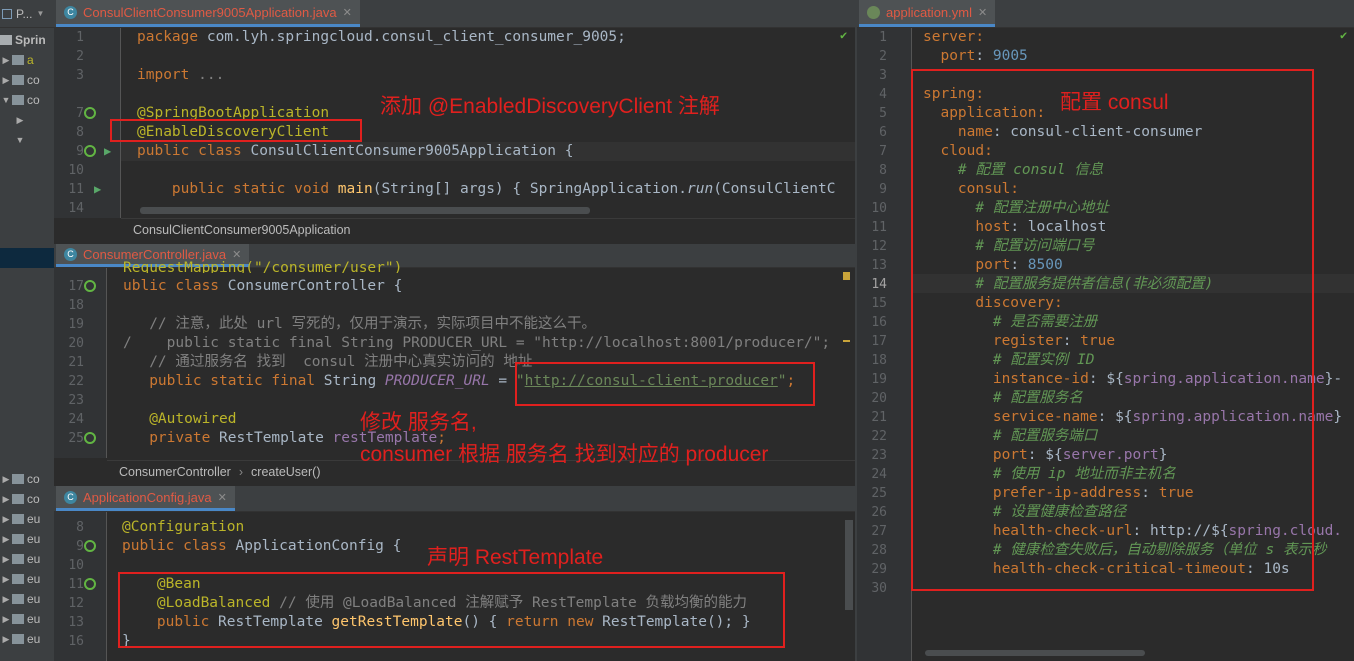 This screenshot has height=661, width=1354. What do you see at coordinates (451, 610) in the screenshot?
I see `annotation-box-rest-template` at bounding box center [451, 610].